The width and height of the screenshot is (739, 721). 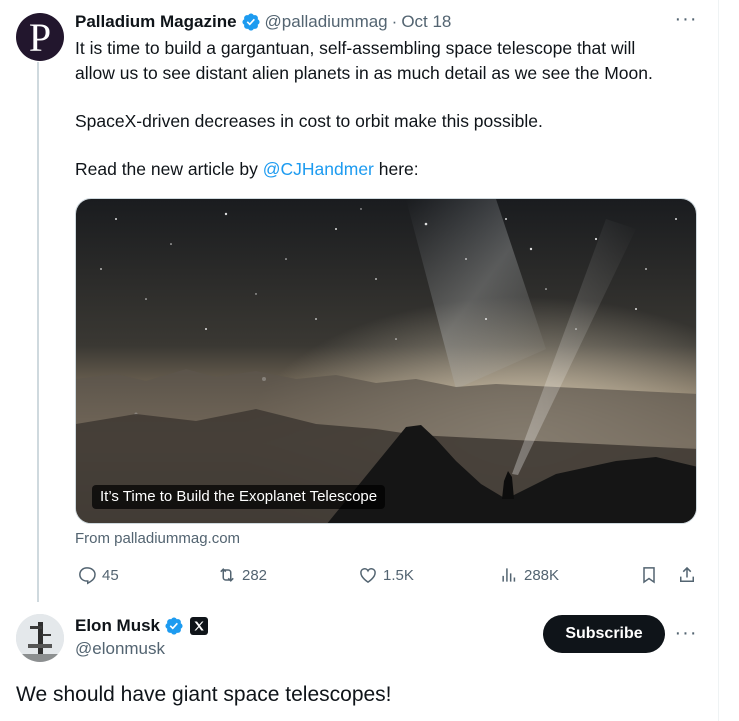 I want to click on tweet2-header: Elon Musk, so click(x=142, y=626).